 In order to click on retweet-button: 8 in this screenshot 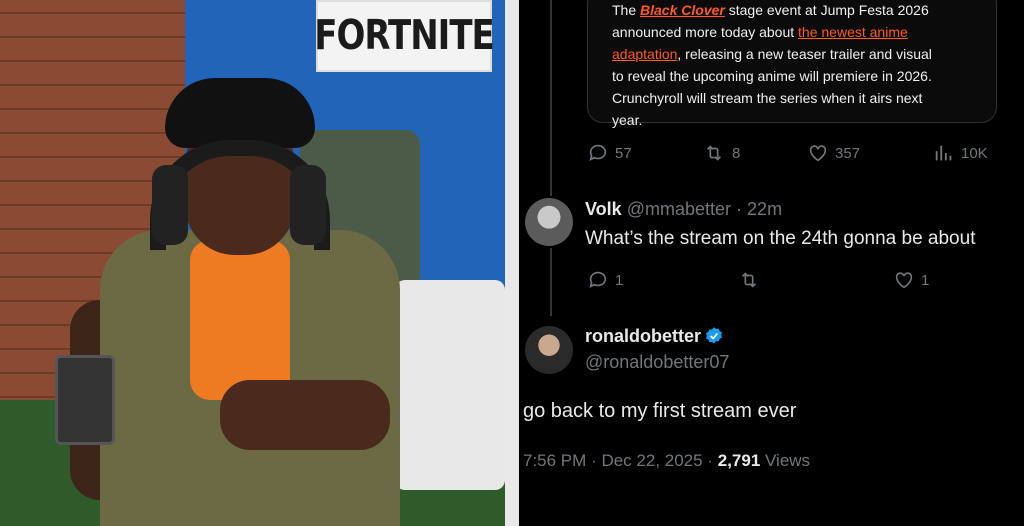, I will do `click(721, 153)`.